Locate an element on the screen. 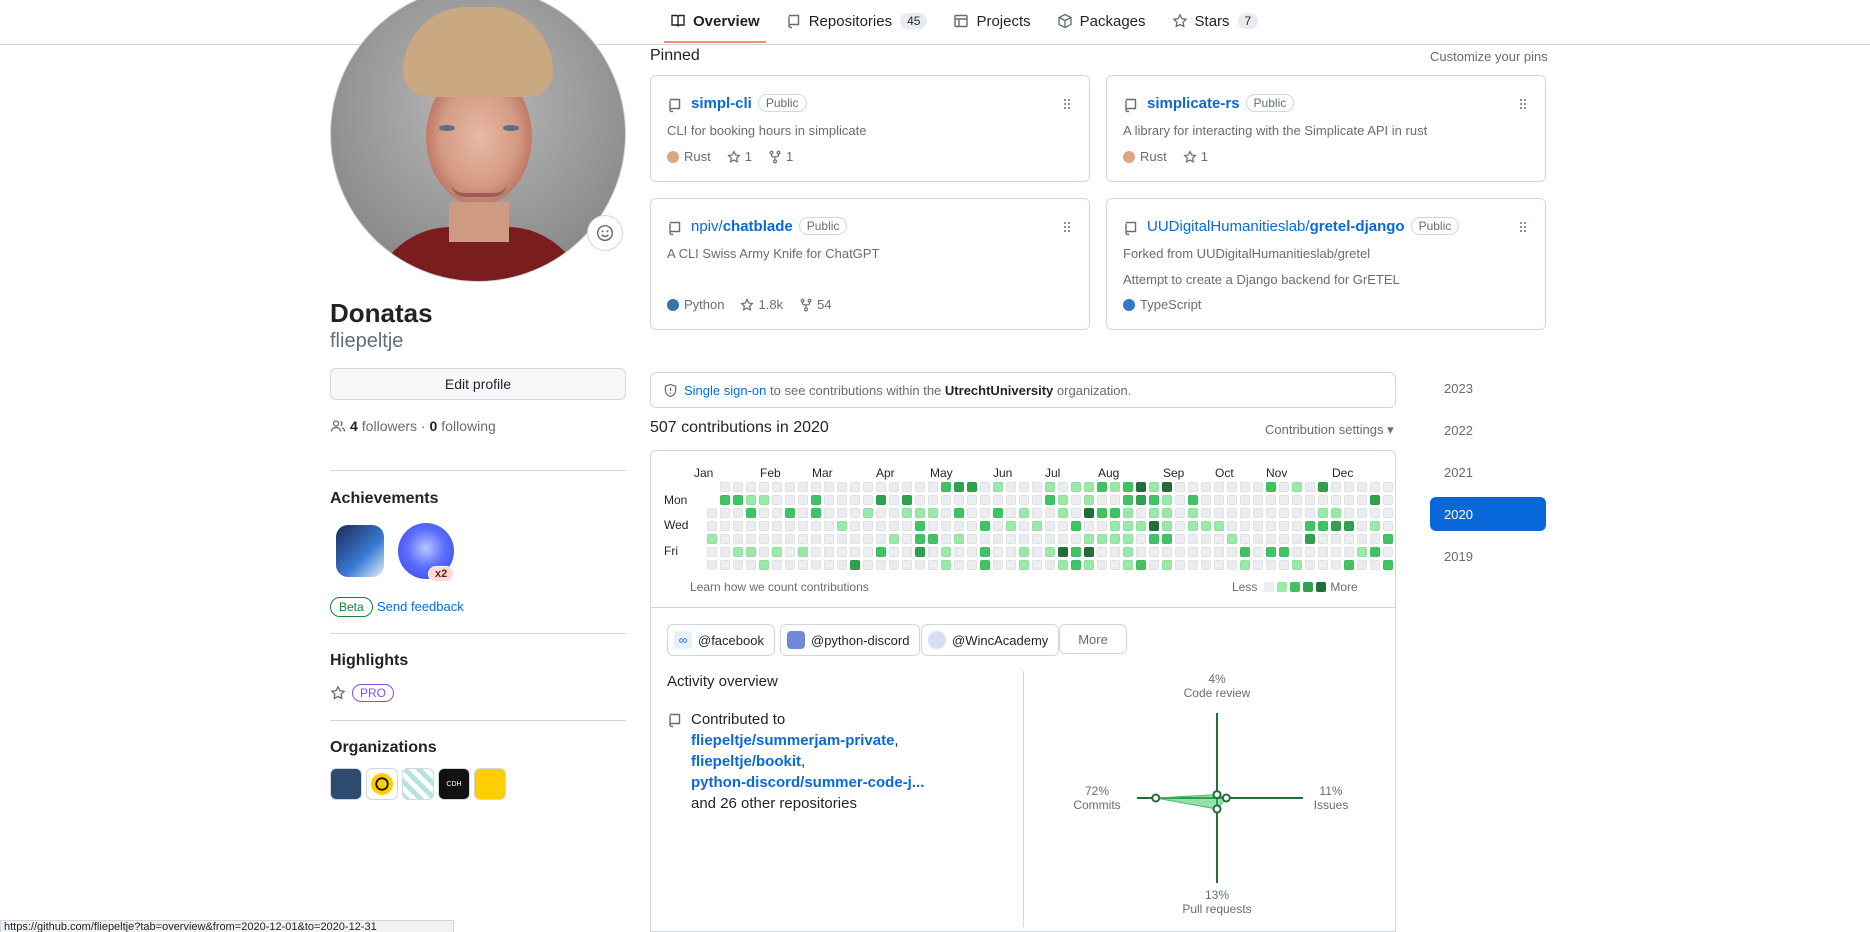 This screenshot has width=1870, height=932. repo-stars-link: 1.8k is located at coordinates (761, 304).